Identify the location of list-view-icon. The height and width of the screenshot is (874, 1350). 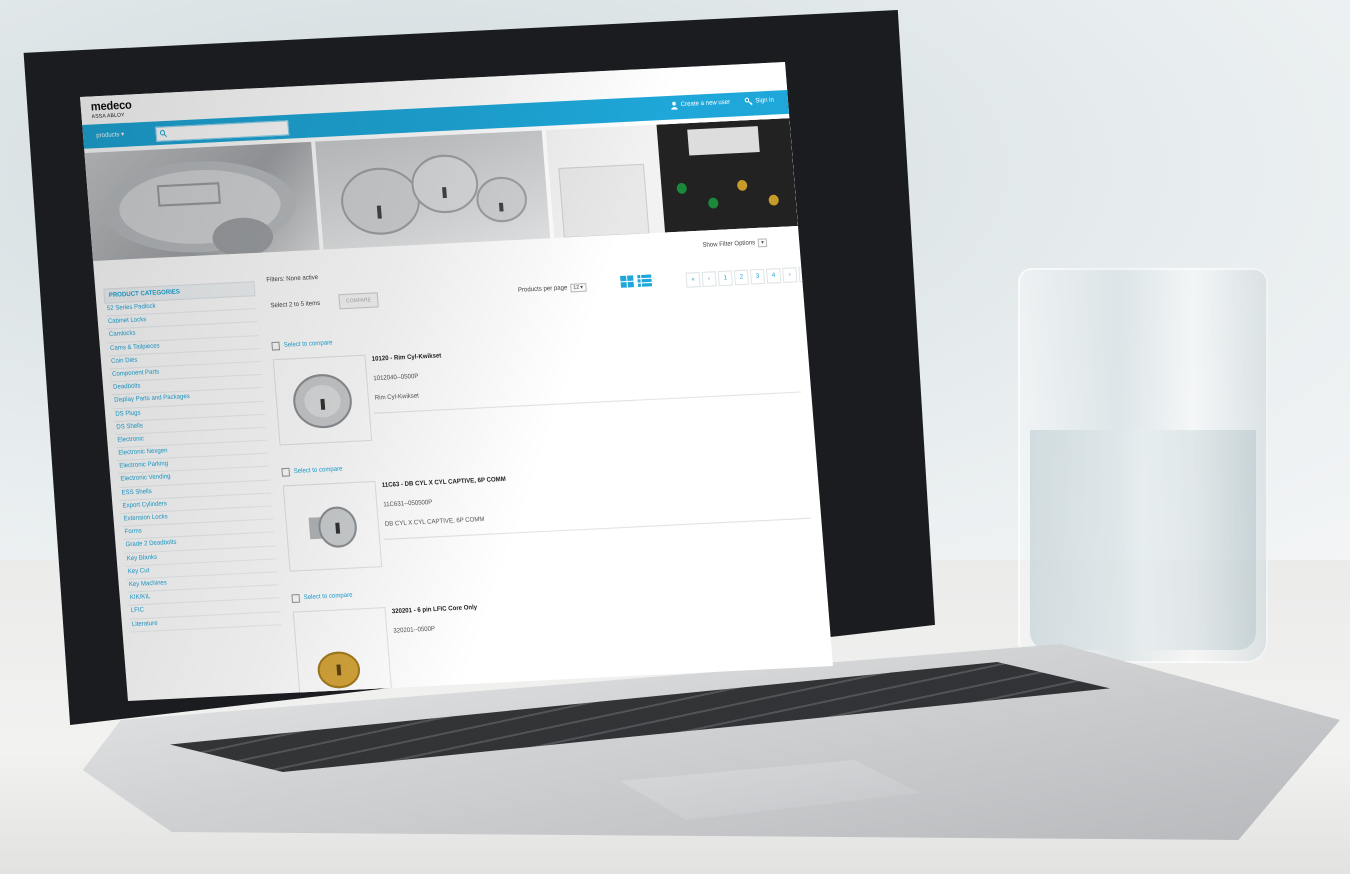
(645, 281).